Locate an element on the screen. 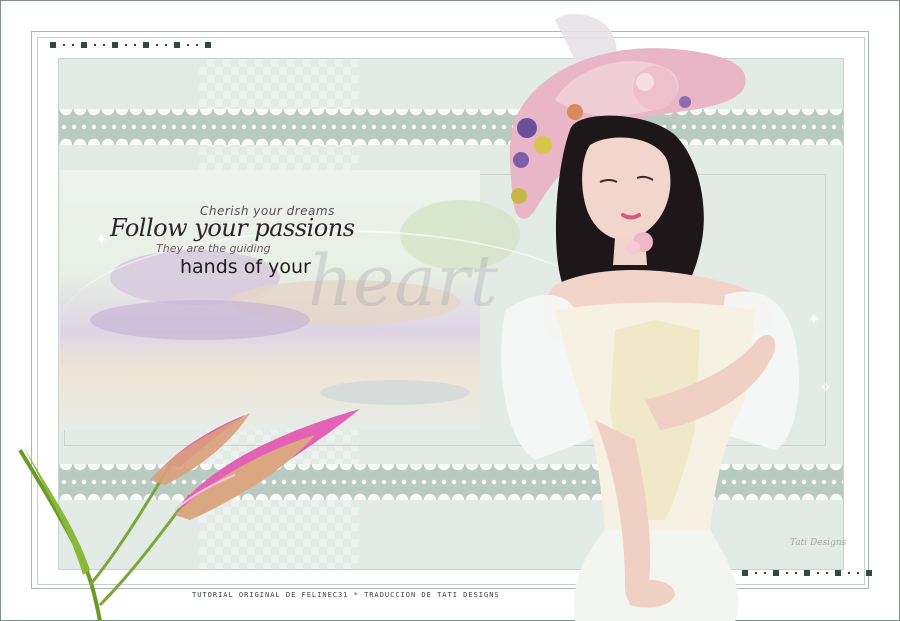 This screenshot has width=900, height=621. pink-celosia-flower is located at coordinates (189, 515).